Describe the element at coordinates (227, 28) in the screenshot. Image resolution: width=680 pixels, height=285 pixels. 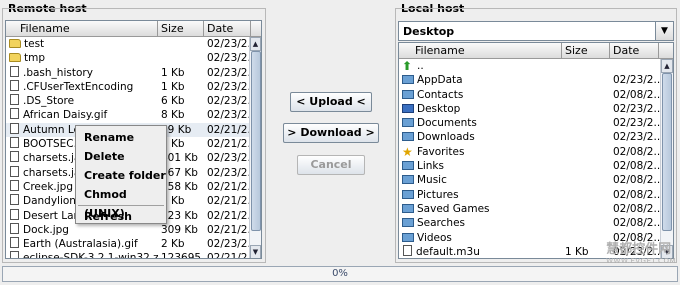
I see `remote-col-date: Date` at that location.